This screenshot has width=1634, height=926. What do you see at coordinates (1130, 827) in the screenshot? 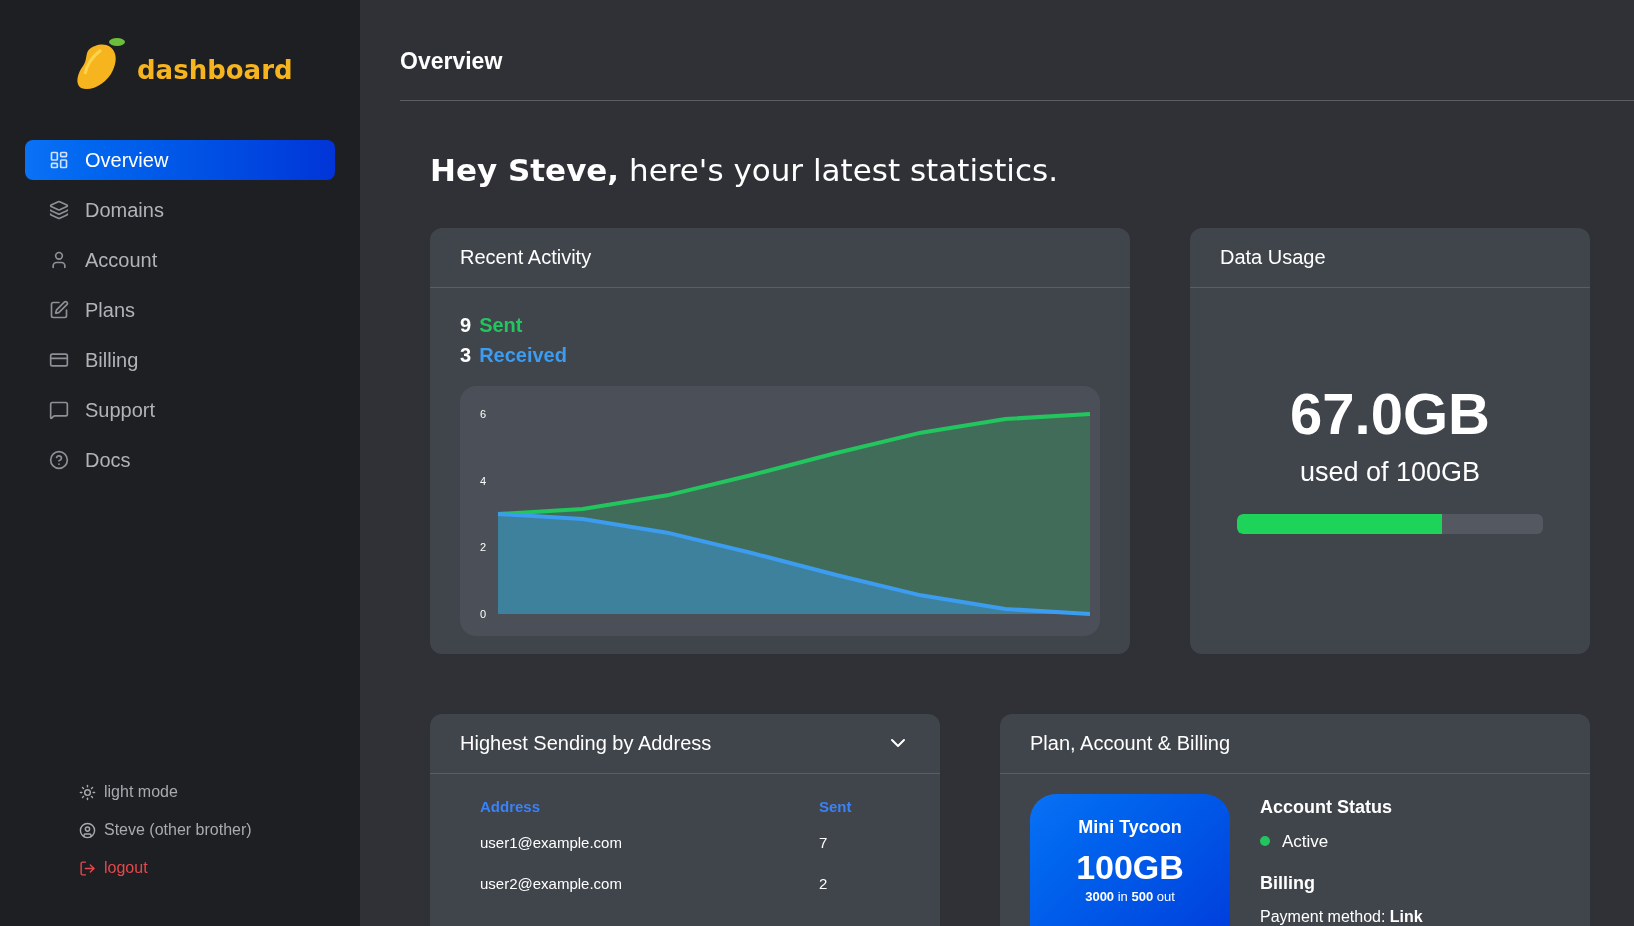
I see `plan-name: Mini Tycoon` at bounding box center [1130, 827].